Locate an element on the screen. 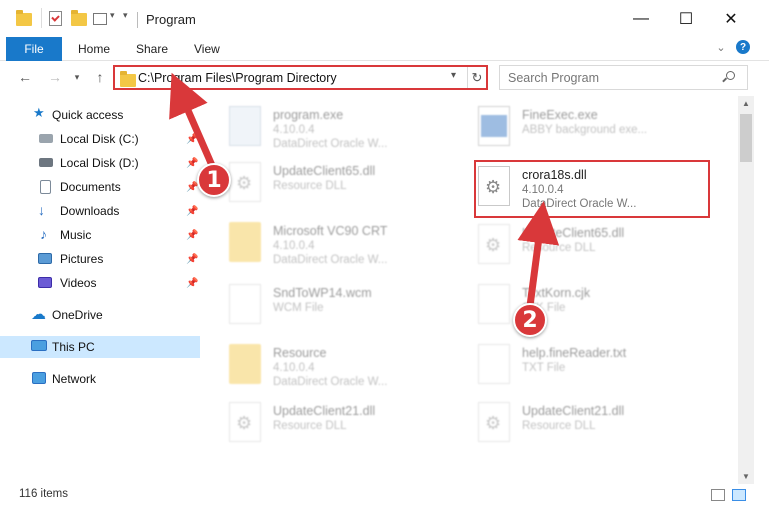 The width and height of the screenshot is (769, 525). customize-view-icon is located at coordinates (100, 19).